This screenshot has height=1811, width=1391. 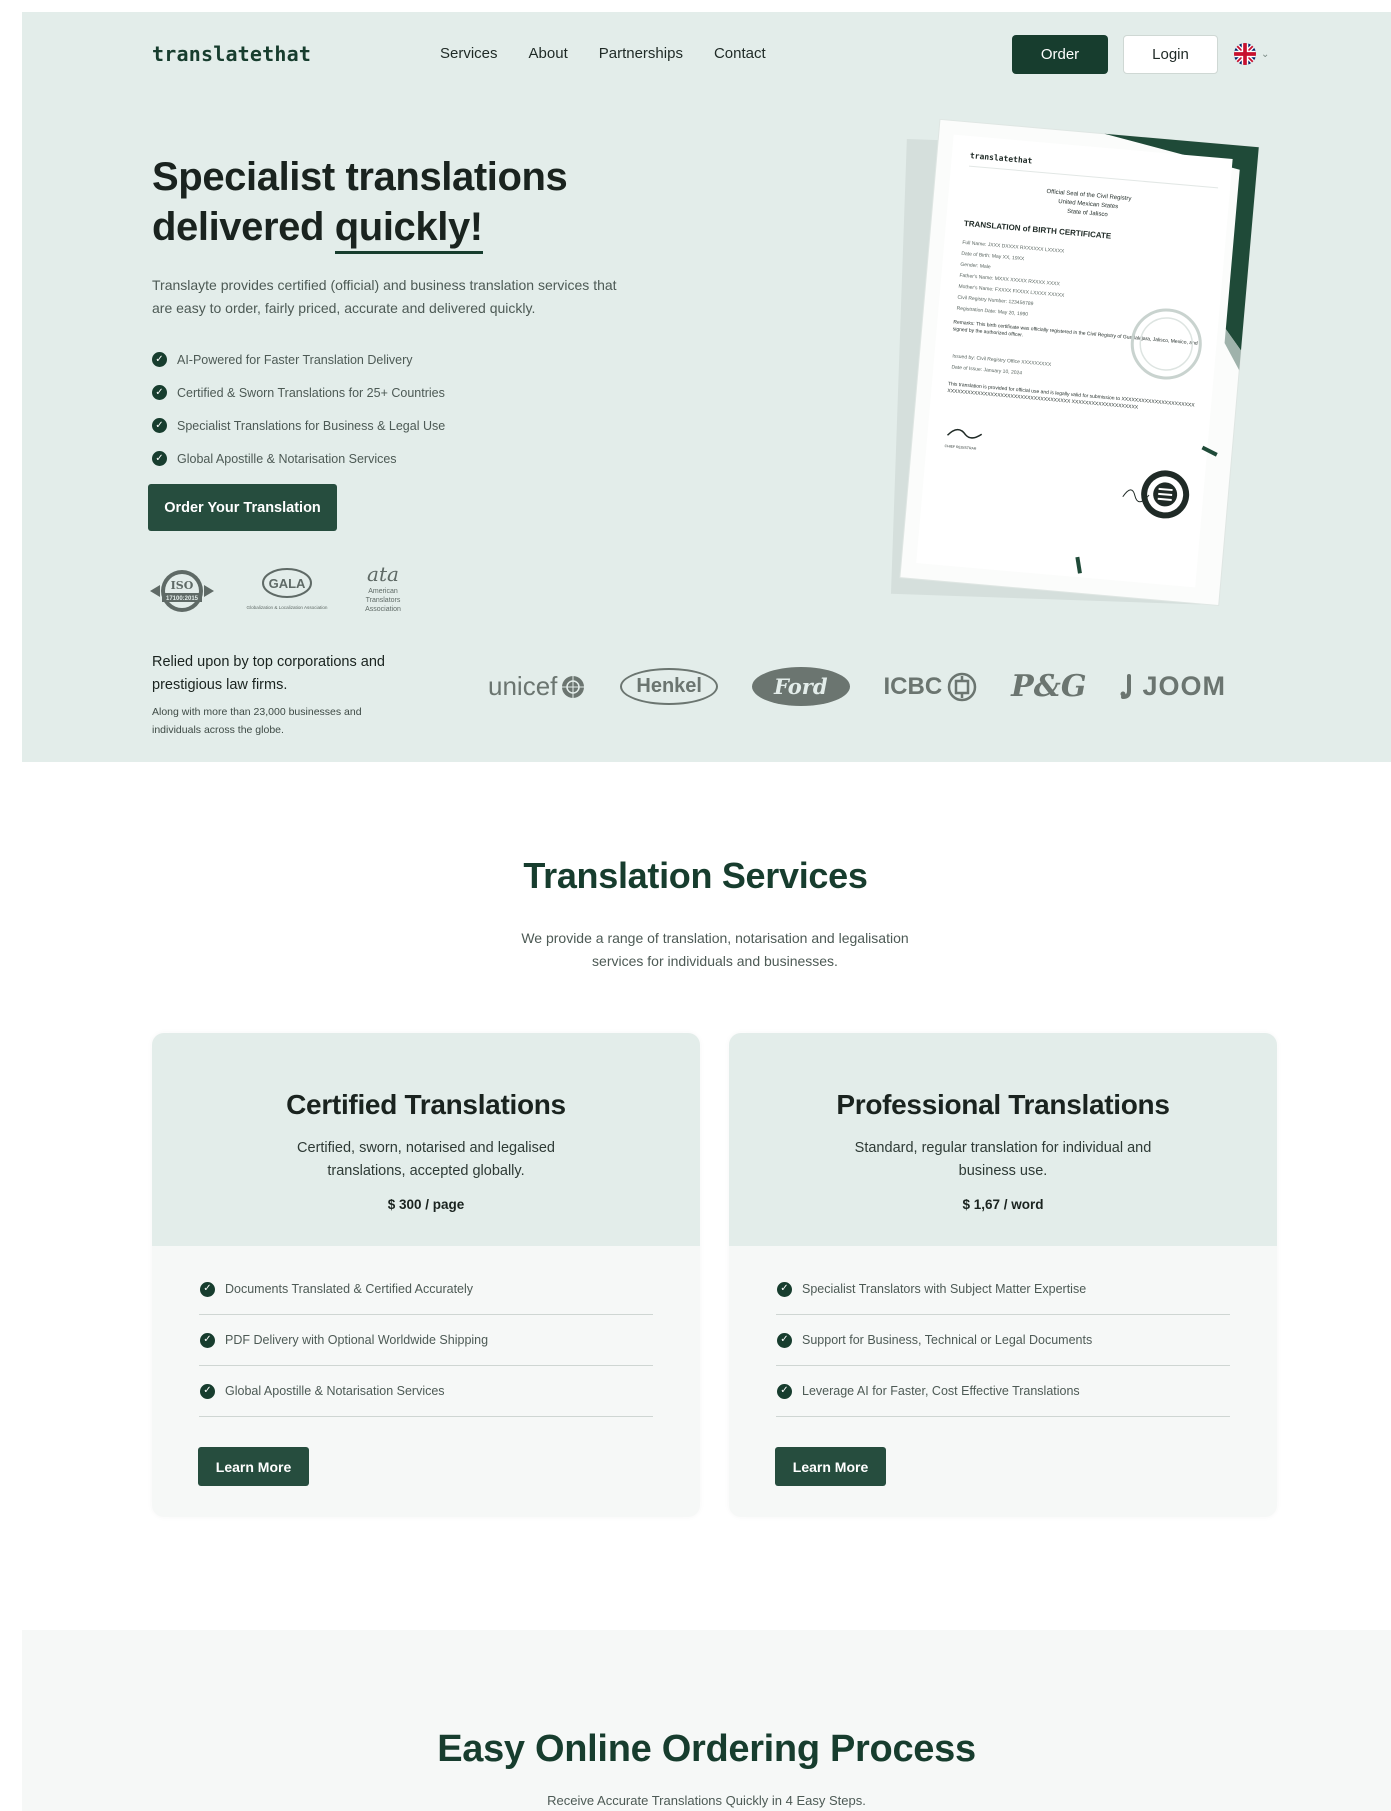 What do you see at coordinates (383, 600) in the screenshot?
I see `svg-text: Translators` at bounding box center [383, 600].